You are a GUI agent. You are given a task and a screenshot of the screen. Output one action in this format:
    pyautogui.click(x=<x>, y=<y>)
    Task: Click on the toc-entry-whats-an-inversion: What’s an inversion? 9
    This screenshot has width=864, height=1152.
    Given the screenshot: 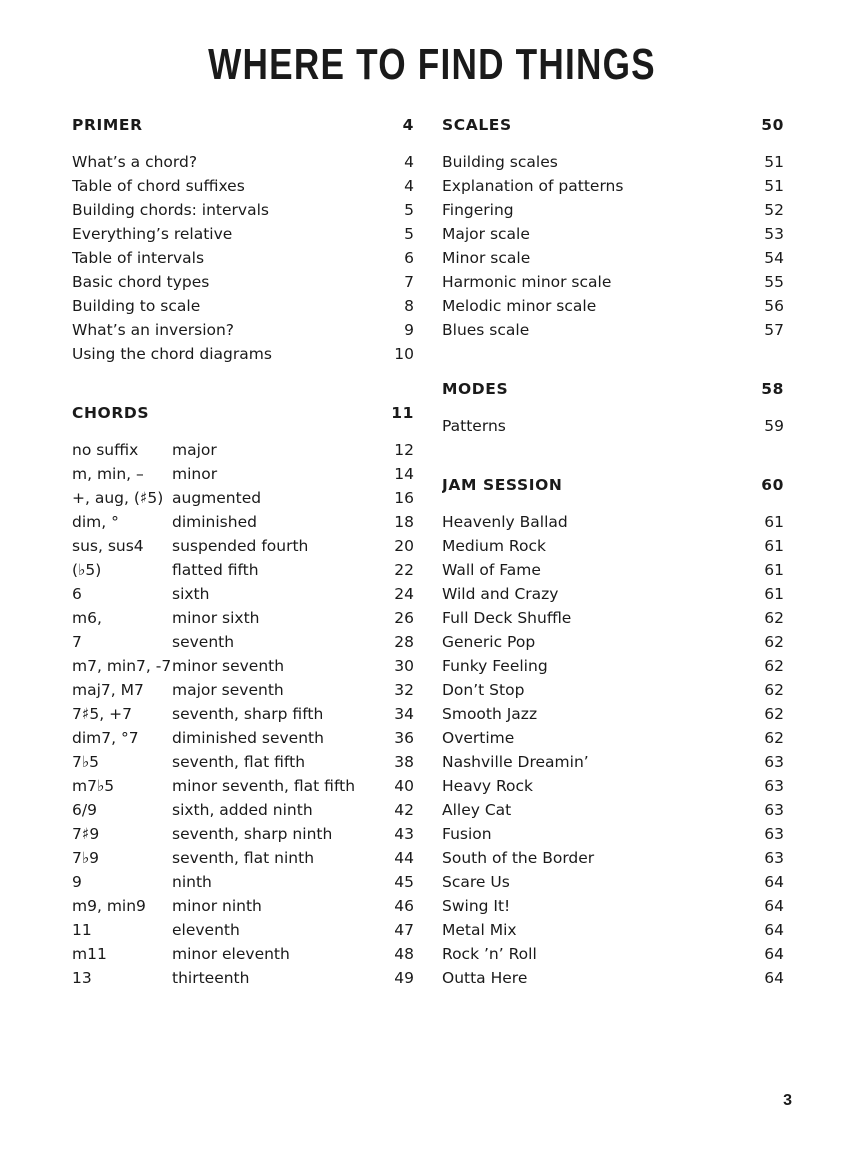 What is the action you would take?
    pyautogui.click(x=243, y=330)
    